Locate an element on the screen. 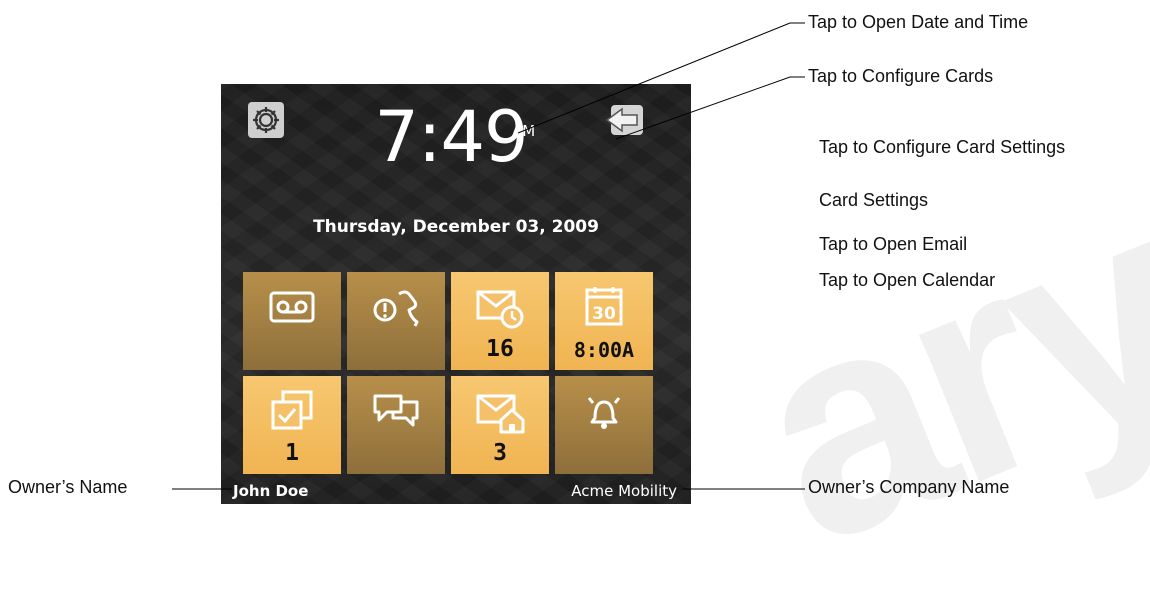 The width and height of the screenshot is (1150, 612). card-grid: 16 30 8:00A 1 3 is located at coordinates (449, 373).